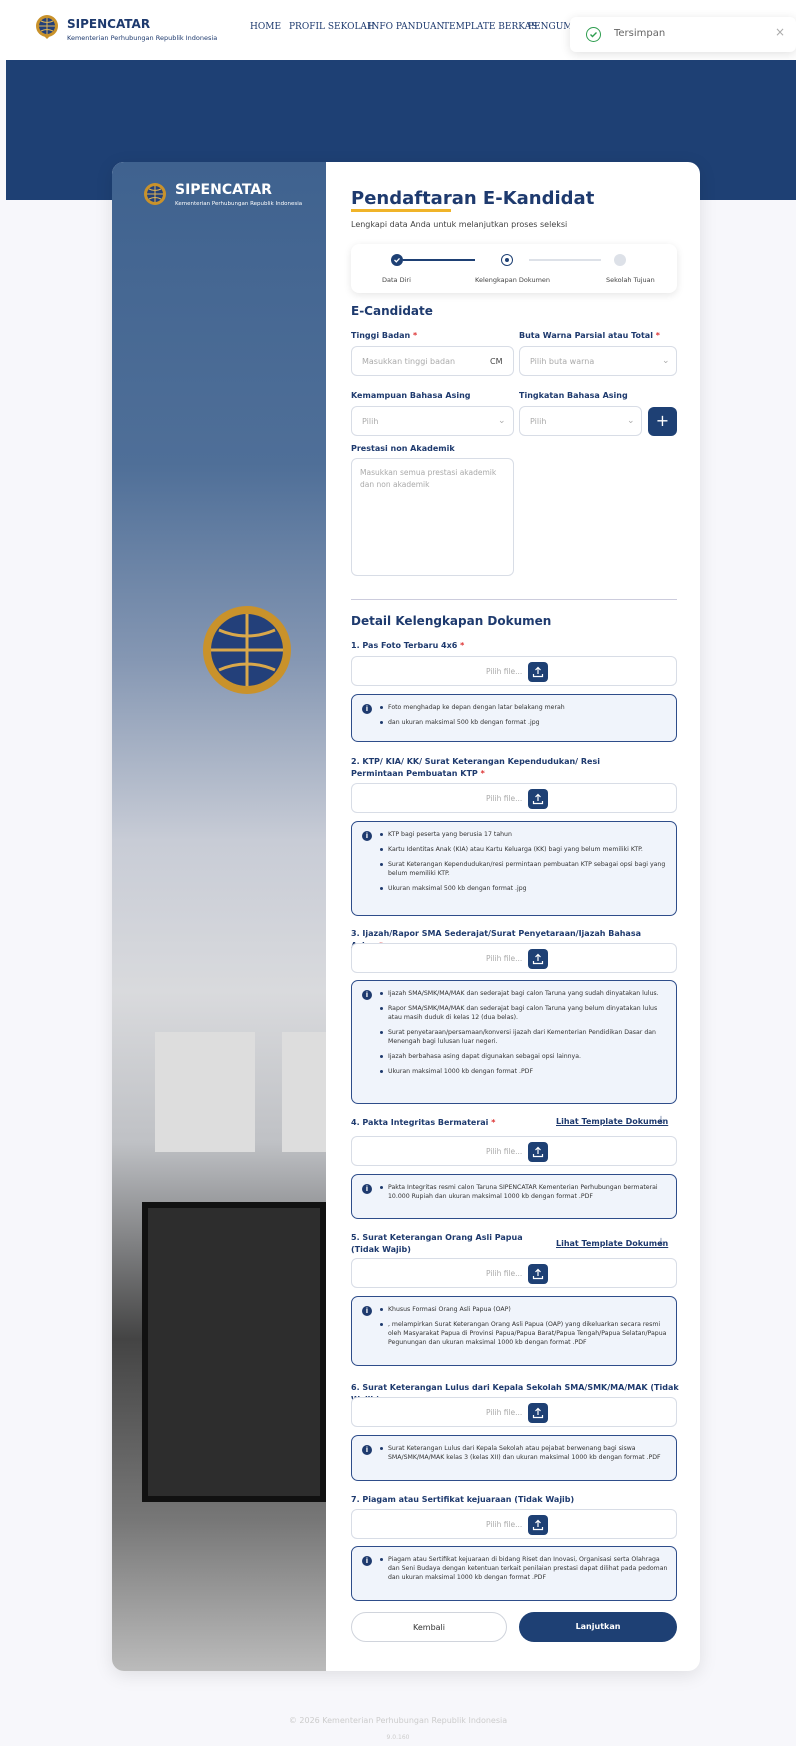 This screenshot has width=796, height=1746. What do you see at coordinates (406, 27) in the screenshot?
I see `nav-info-panduan: INFO PANDUAN` at bounding box center [406, 27].